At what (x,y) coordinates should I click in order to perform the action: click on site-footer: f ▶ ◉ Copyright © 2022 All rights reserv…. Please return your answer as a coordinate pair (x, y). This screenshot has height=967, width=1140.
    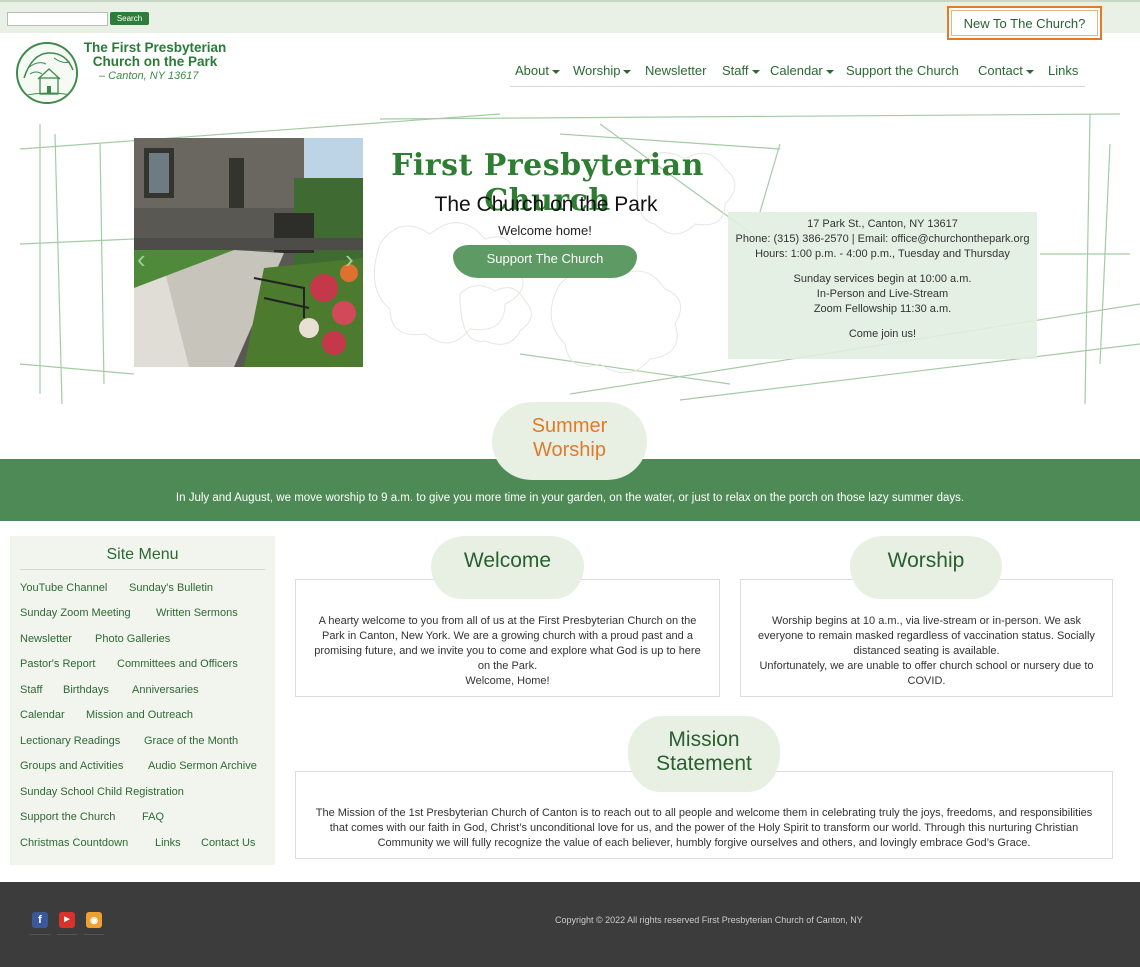
    Looking at the image, I should click on (570, 924).